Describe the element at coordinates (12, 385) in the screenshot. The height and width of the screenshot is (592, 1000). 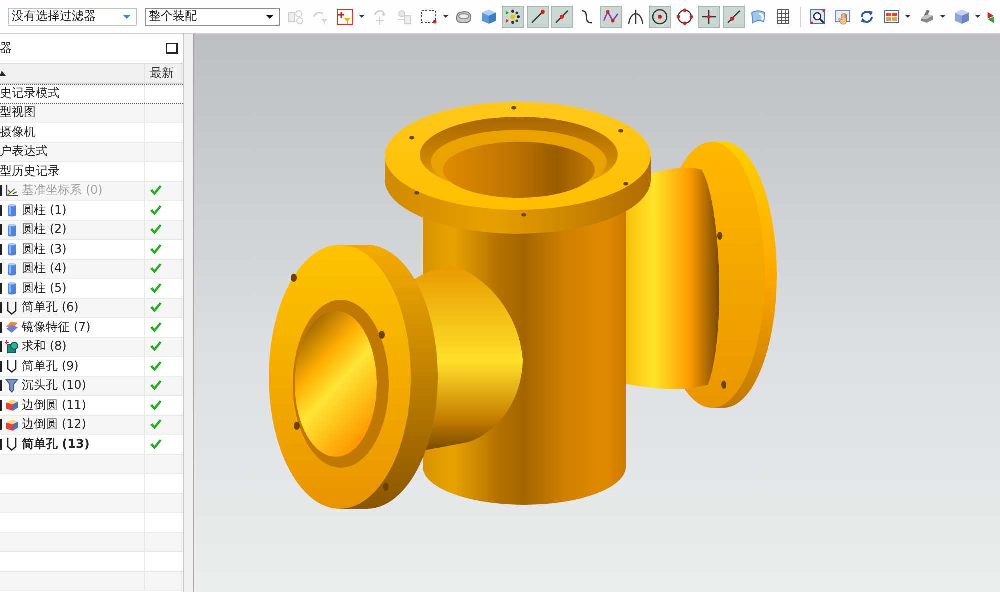
I see `countersink-icon` at that location.